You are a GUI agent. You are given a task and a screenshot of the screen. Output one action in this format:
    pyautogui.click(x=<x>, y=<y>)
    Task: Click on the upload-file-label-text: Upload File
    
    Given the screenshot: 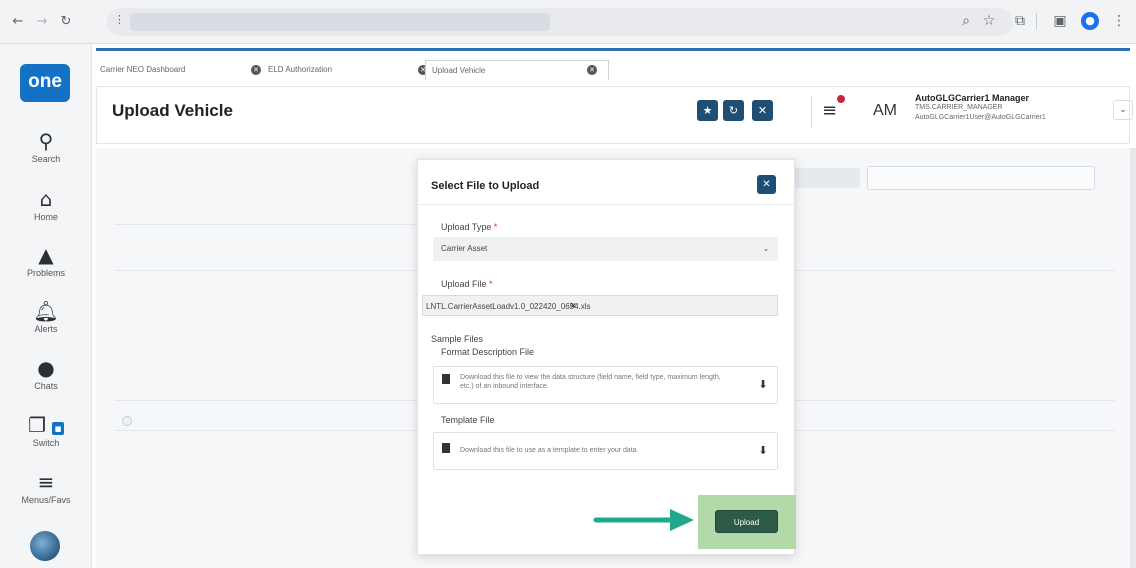 What is the action you would take?
    pyautogui.click(x=464, y=284)
    